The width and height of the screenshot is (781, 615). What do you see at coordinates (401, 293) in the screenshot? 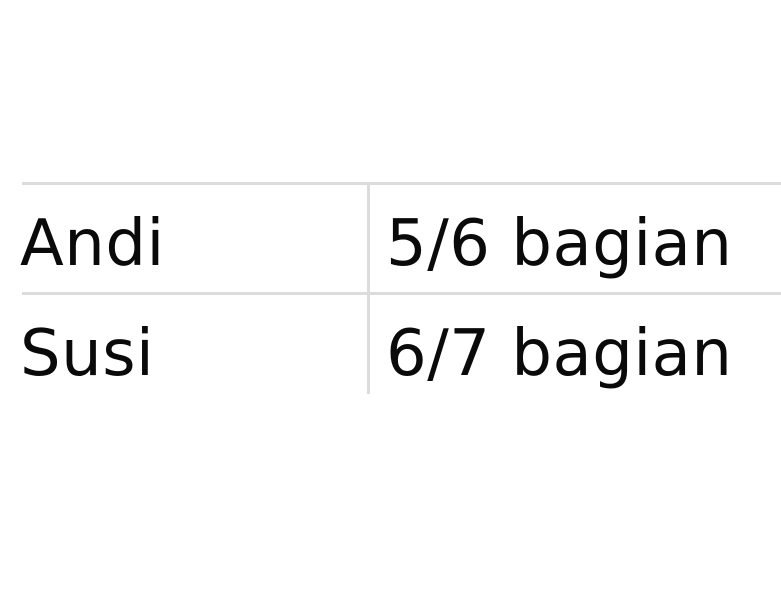
I see `row-divider` at bounding box center [401, 293].